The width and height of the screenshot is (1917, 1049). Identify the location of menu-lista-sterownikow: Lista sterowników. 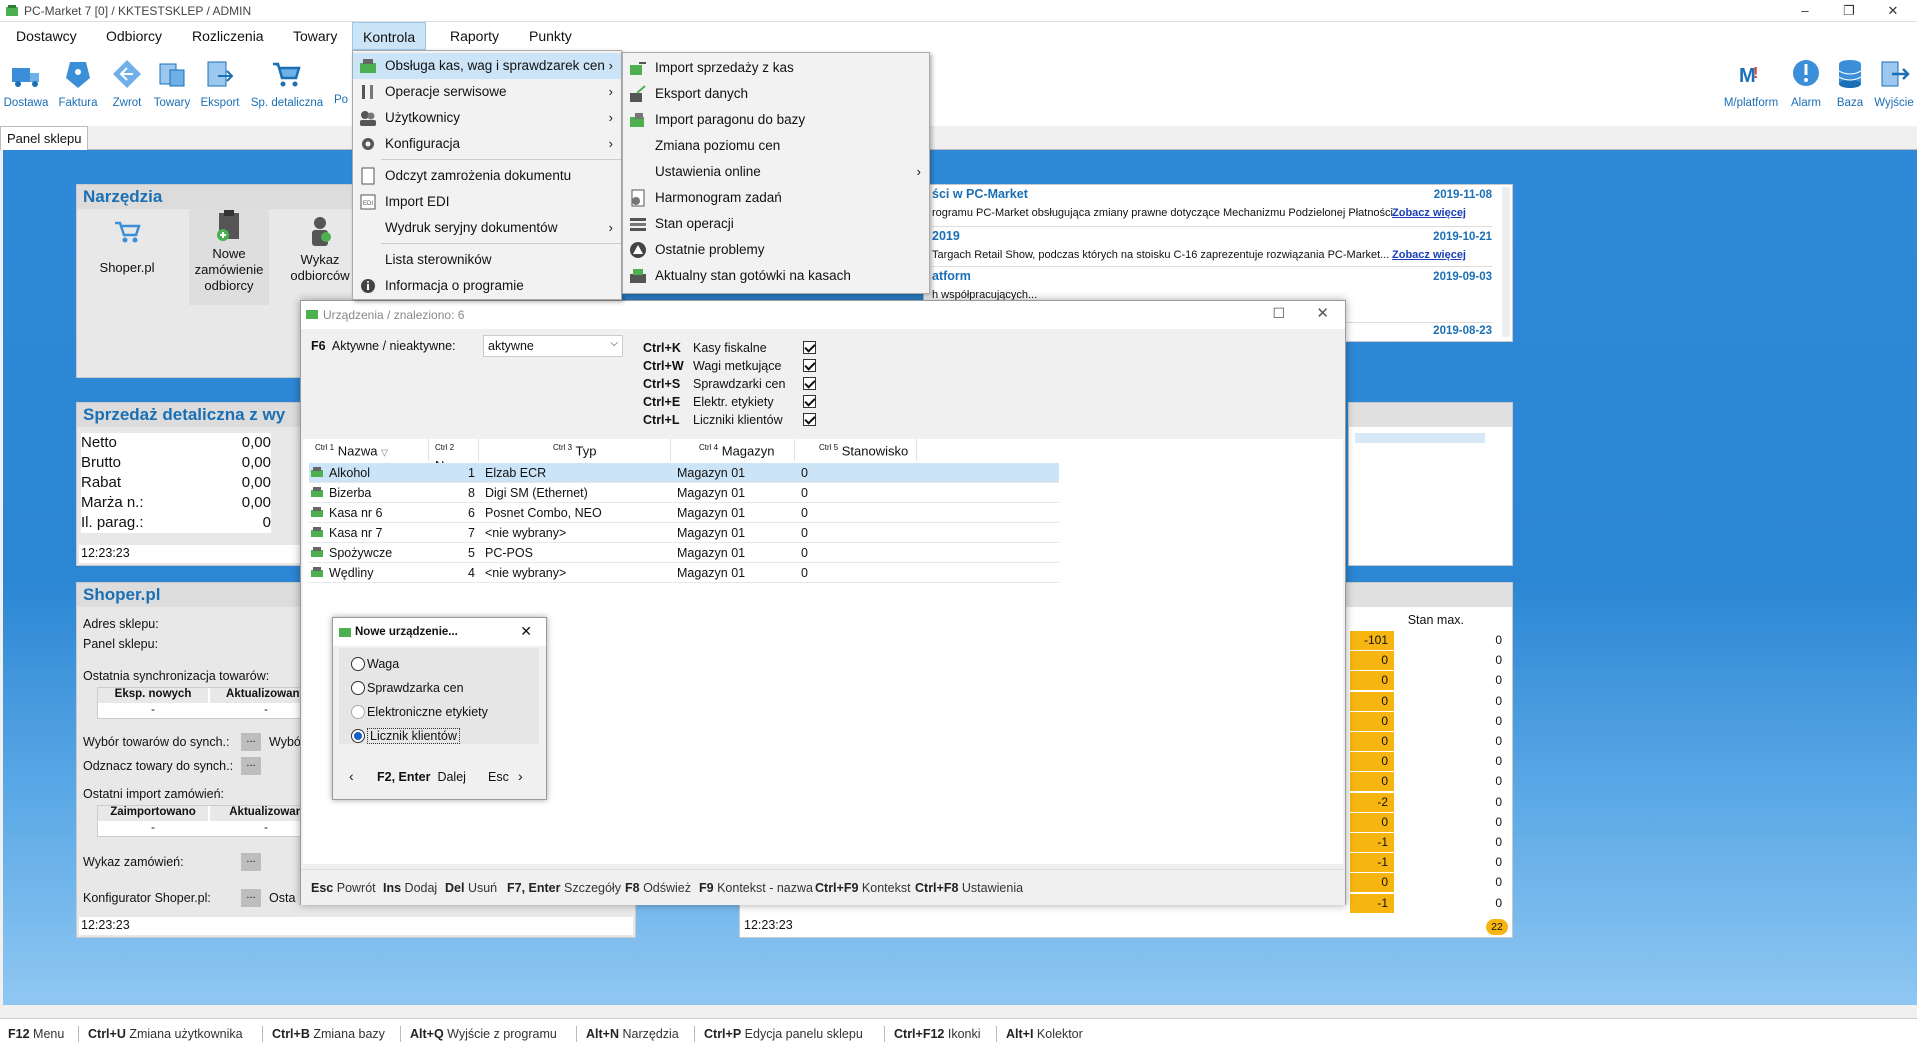
(487, 260).